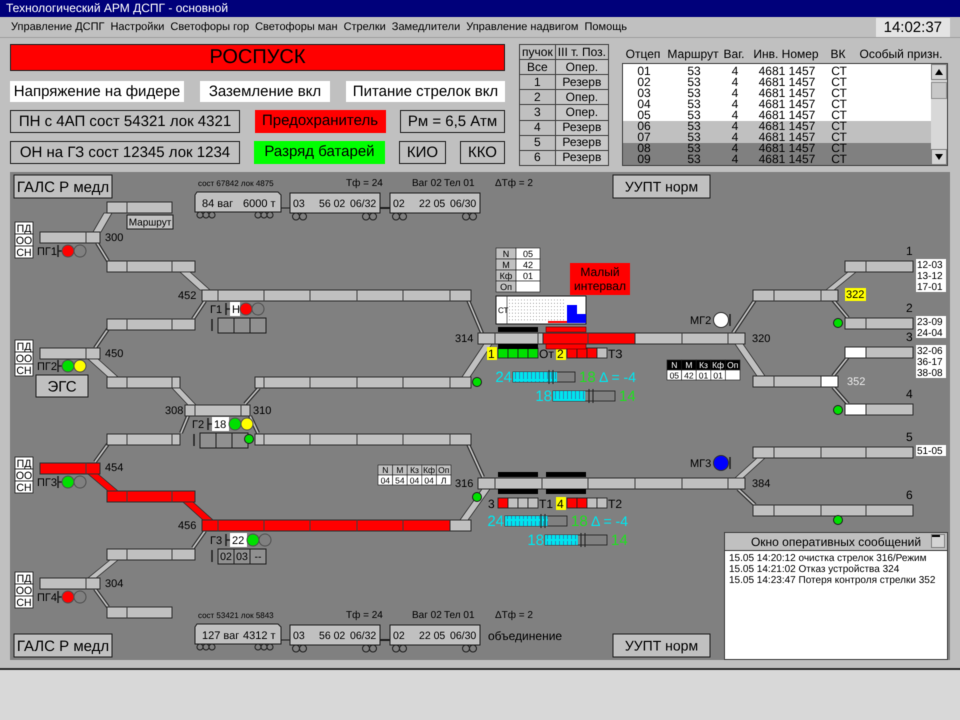 This screenshot has height=720, width=960. Describe the element at coordinates (939, 157) in the screenshot. I see `scroll-down-icon` at that location.